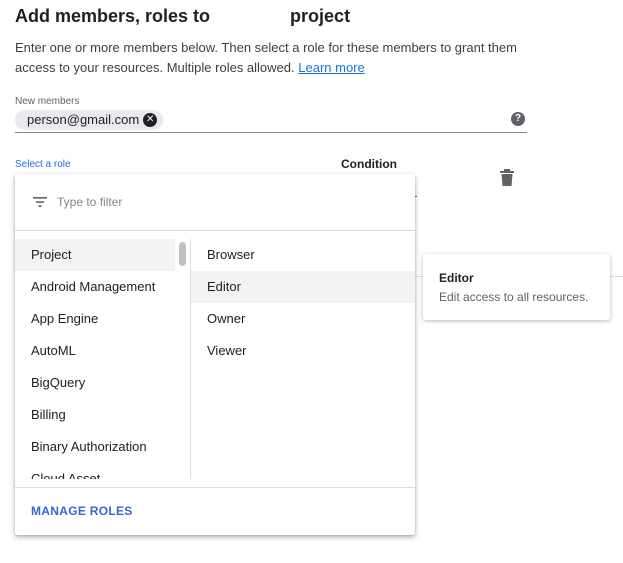 This screenshot has width=623, height=563. Describe the element at coordinates (95, 471) in the screenshot. I see `category-cloud-asset: Cloud Asset` at that location.